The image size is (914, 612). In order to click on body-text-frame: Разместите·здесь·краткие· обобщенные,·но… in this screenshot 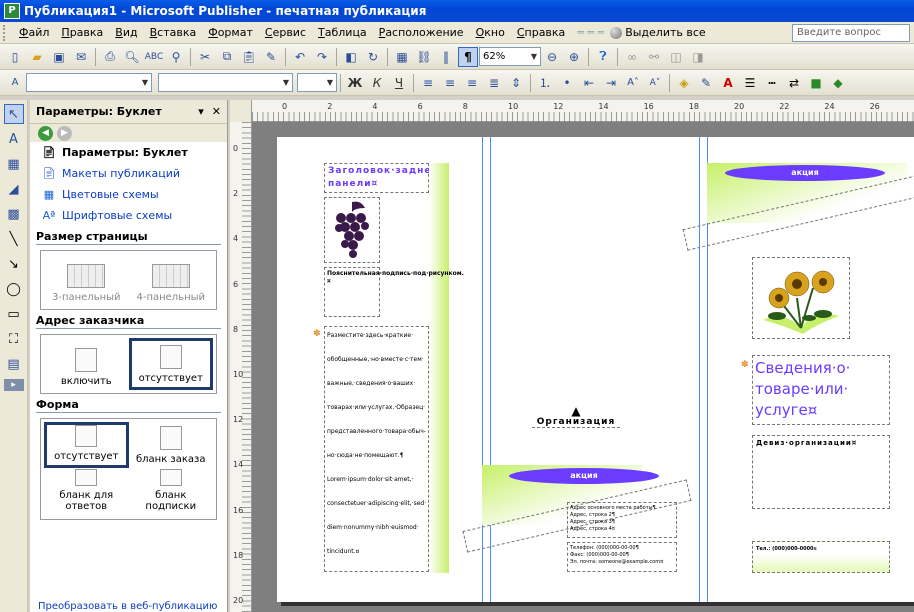, I will do `click(376, 449)`.